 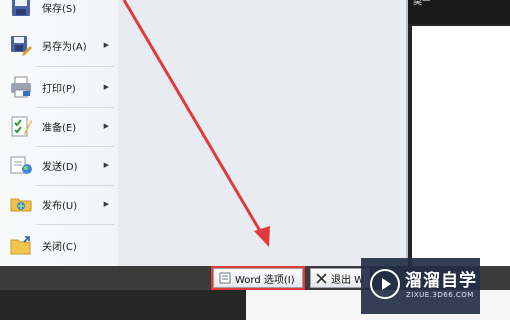 I want to click on title-bar-text: 莫ᅳ, so click(x=422, y=3).